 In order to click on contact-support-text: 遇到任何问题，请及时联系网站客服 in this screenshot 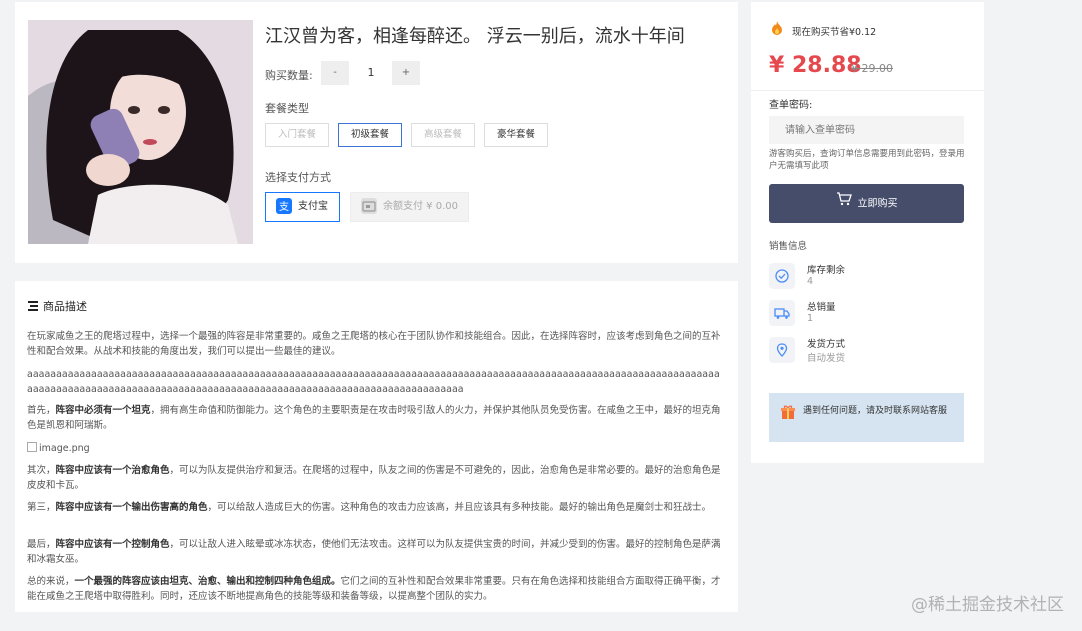, I will do `click(875, 411)`.